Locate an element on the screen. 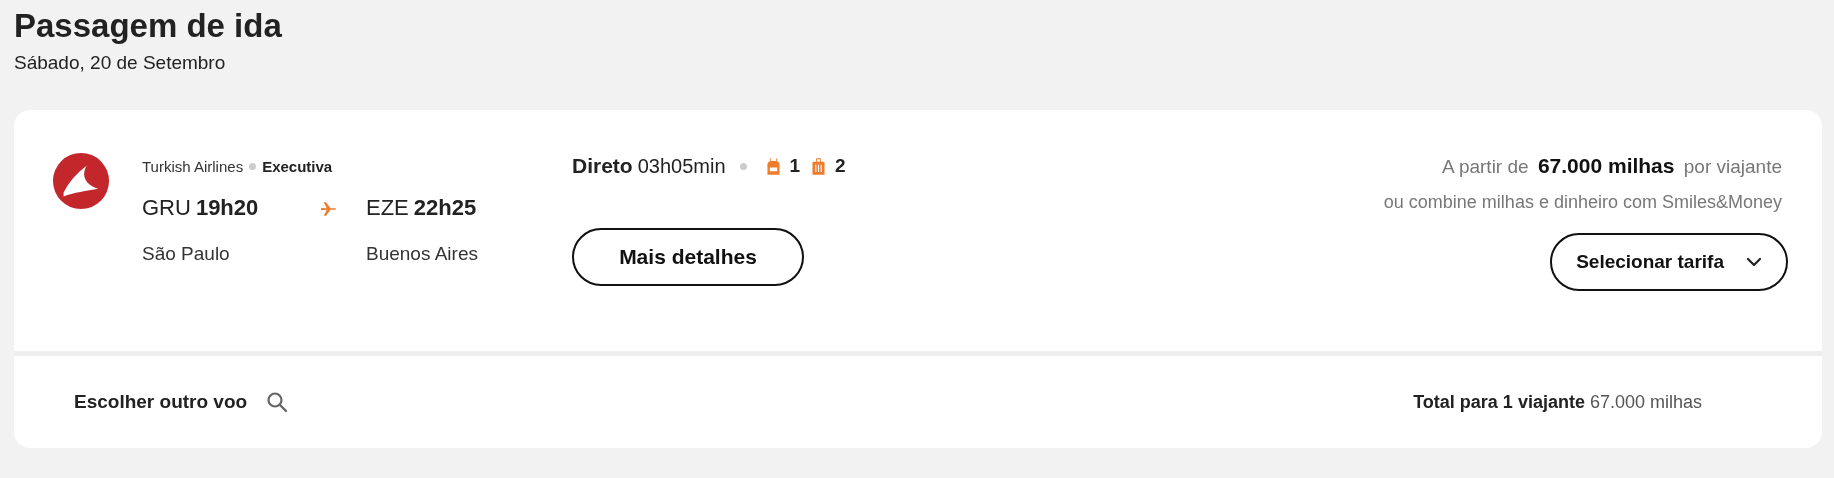 Image resolution: width=1834 pixels, height=478 pixels. flight-date: Sábado, 20 de Setembro is located at coordinates (120, 63).